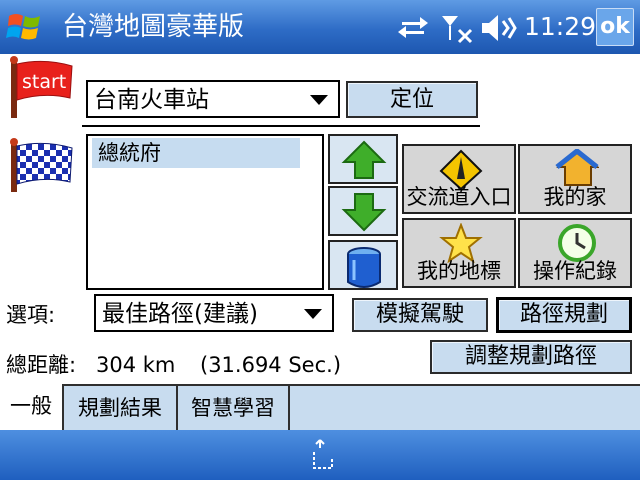 This screenshot has width=640, height=480. I want to click on ok-button: ok, so click(615, 27).